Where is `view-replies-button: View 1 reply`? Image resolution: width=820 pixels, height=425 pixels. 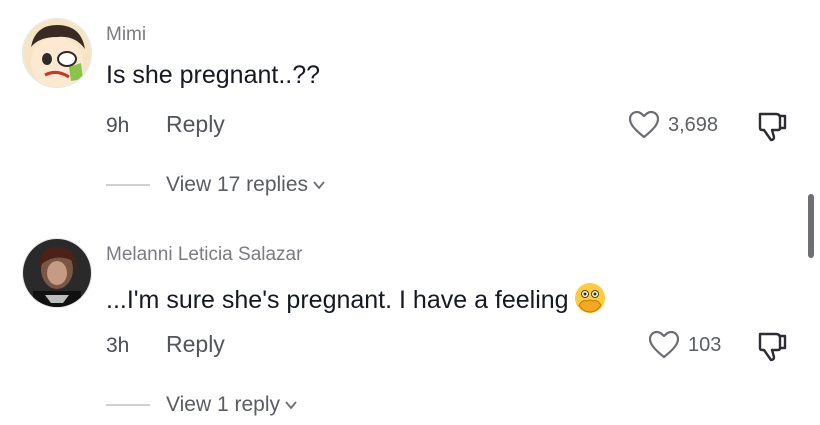
view-replies-button: View 1 reply is located at coordinates (202, 405).